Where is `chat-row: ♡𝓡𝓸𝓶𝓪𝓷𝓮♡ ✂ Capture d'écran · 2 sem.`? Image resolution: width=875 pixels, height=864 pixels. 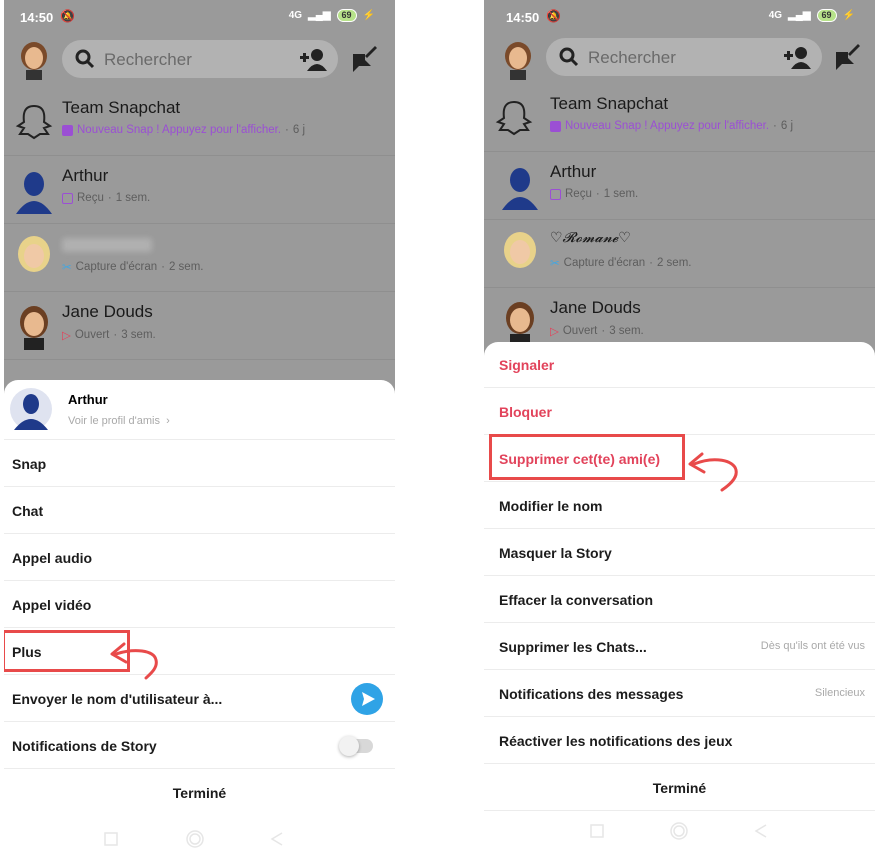 chat-row: ♡𝓡𝓸𝓶𝓪𝓷𝓮♡ ✂ Capture d'écran · 2 sem. is located at coordinates (679, 254).